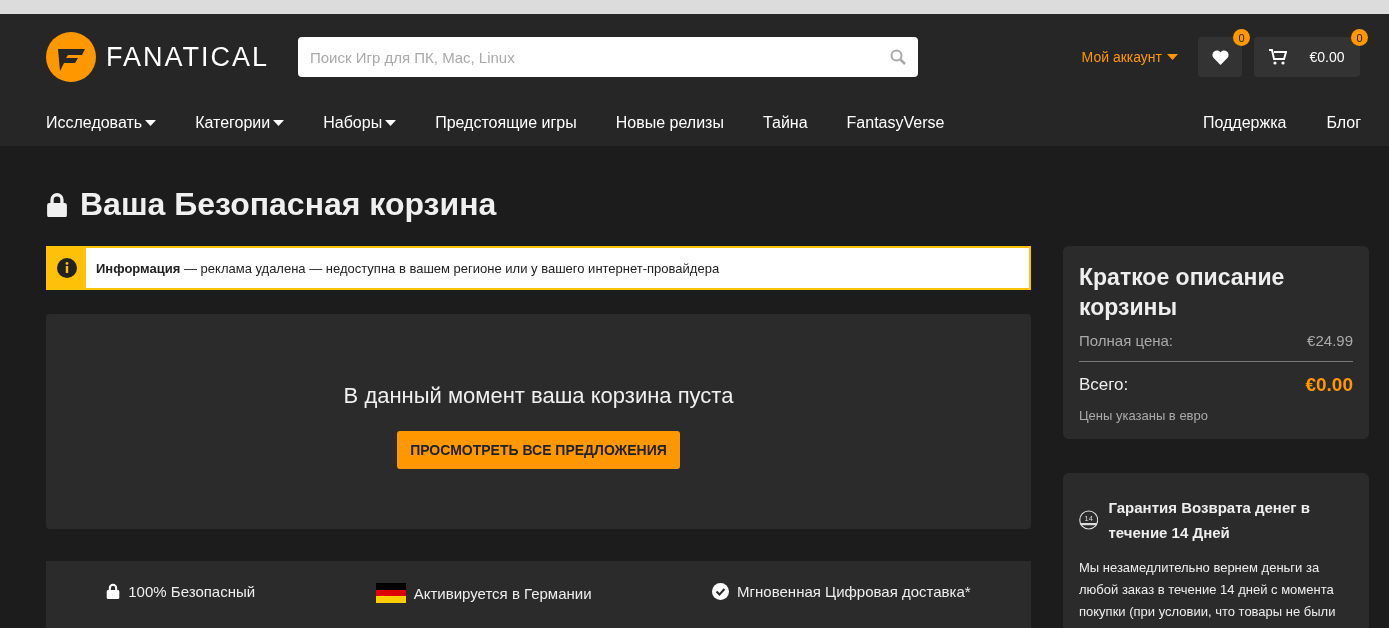 This screenshot has height=628, width=1389. What do you see at coordinates (1182, 292) in the screenshot?
I see `summary-title: Краткое описание корзины` at bounding box center [1182, 292].